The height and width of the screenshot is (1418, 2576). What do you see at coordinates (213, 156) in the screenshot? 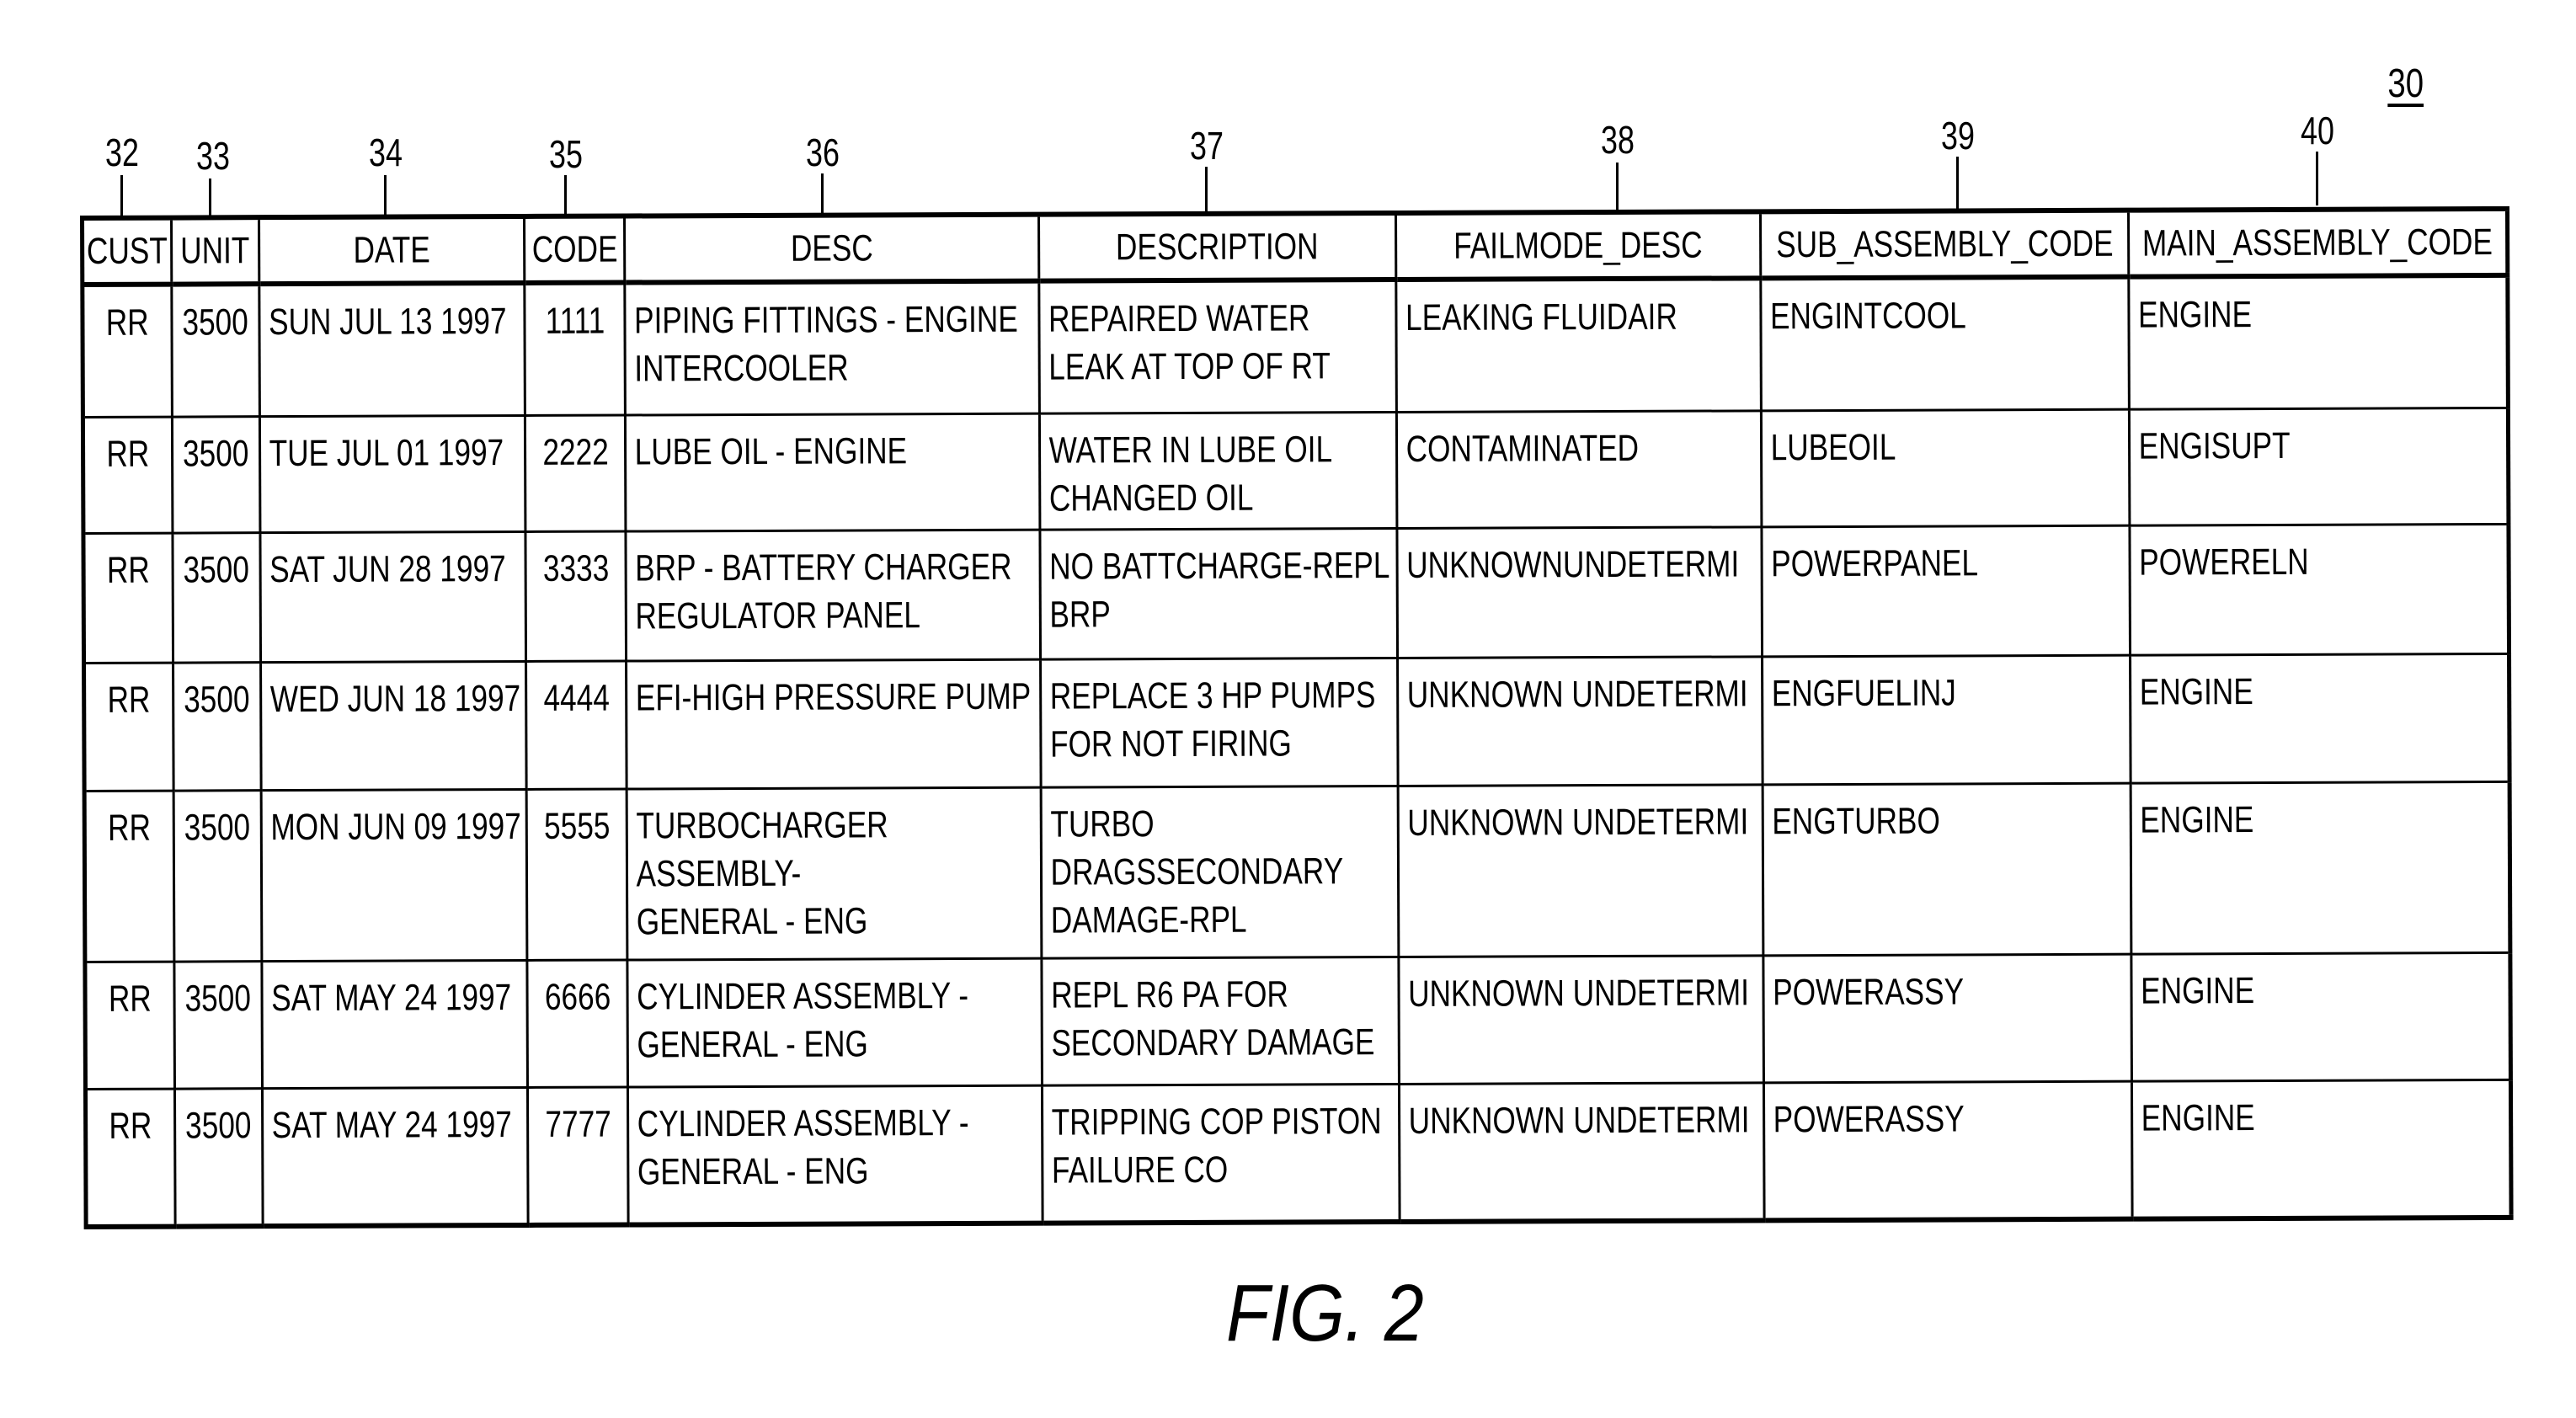
I see `ref-numeral-unit: 33` at bounding box center [213, 156].